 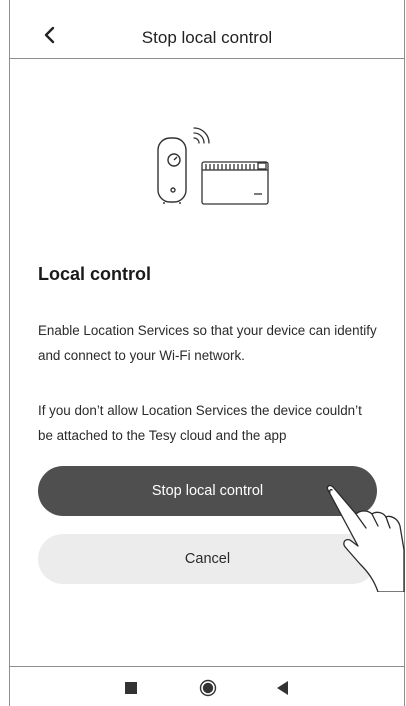 I want to click on device-illustration, so click(x=212, y=167).